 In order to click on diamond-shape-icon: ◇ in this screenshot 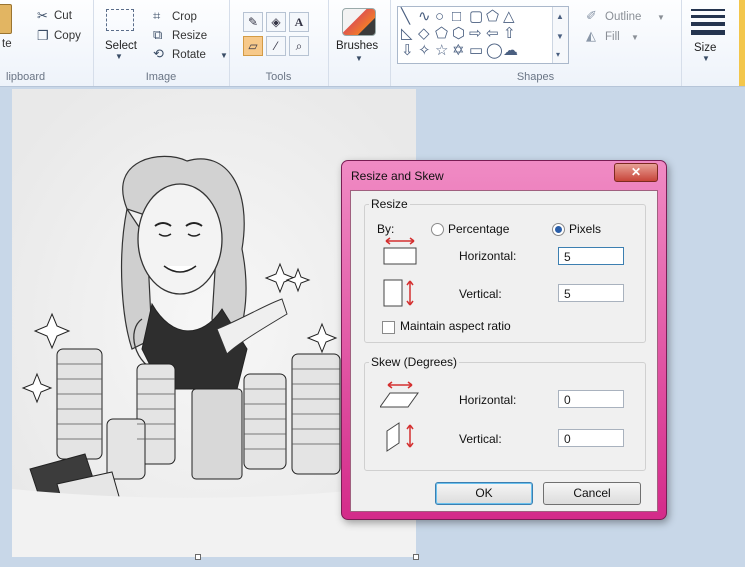, I will do `click(424, 34)`.